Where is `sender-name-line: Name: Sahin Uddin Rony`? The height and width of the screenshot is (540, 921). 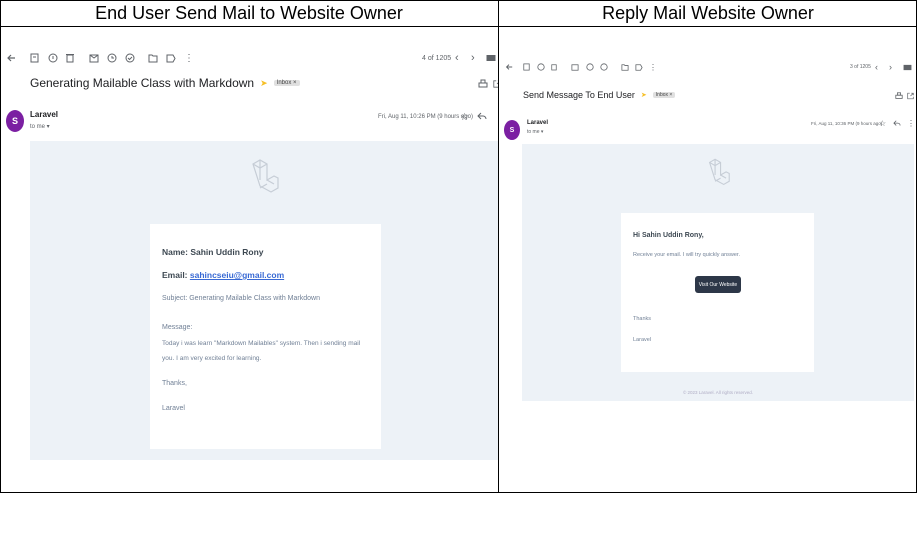
sender-name-line: Name: Sahin Uddin Rony is located at coordinates (213, 252).